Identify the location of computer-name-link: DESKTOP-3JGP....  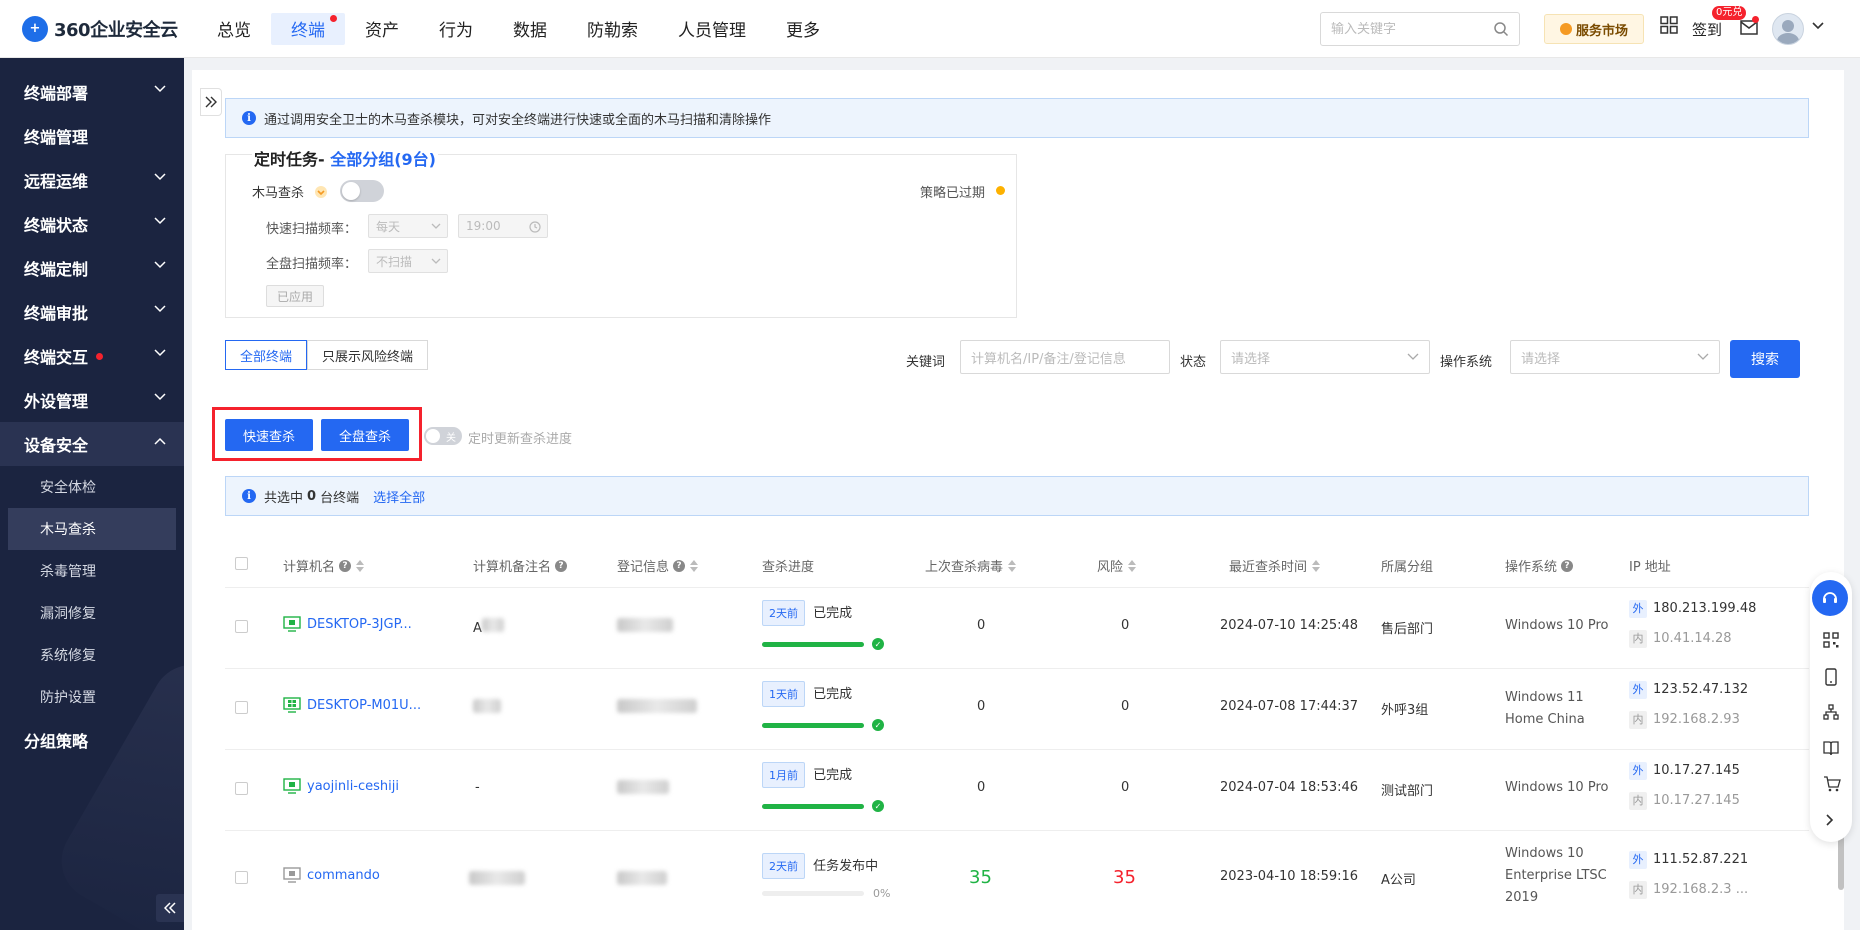
(347, 624).